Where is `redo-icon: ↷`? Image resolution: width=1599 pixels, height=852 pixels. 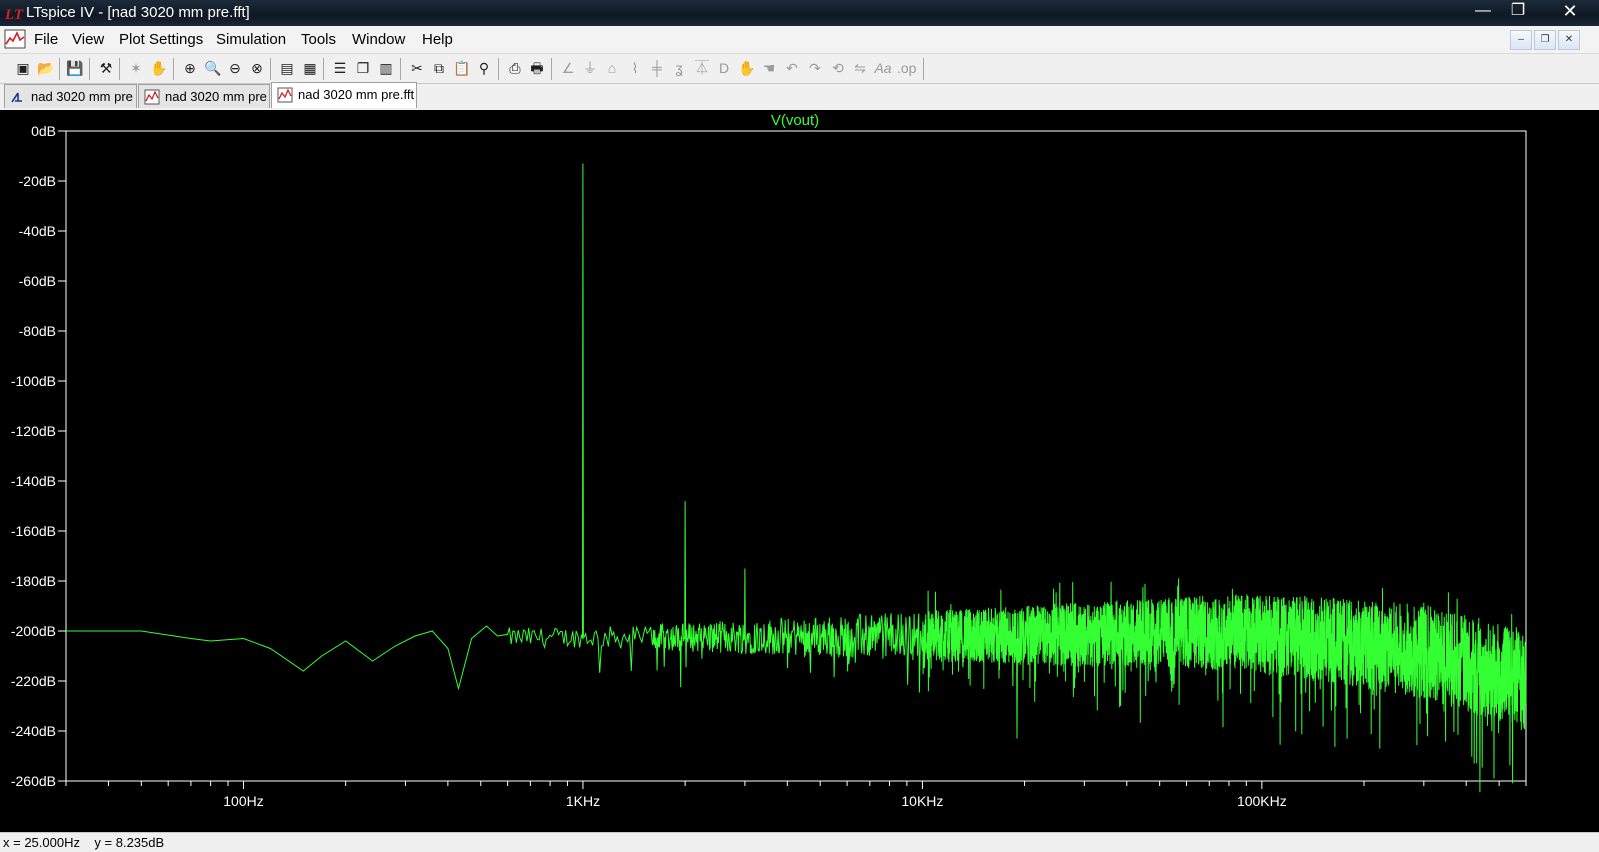 redo-icon: ↷ is located at coordinates (815, 68).